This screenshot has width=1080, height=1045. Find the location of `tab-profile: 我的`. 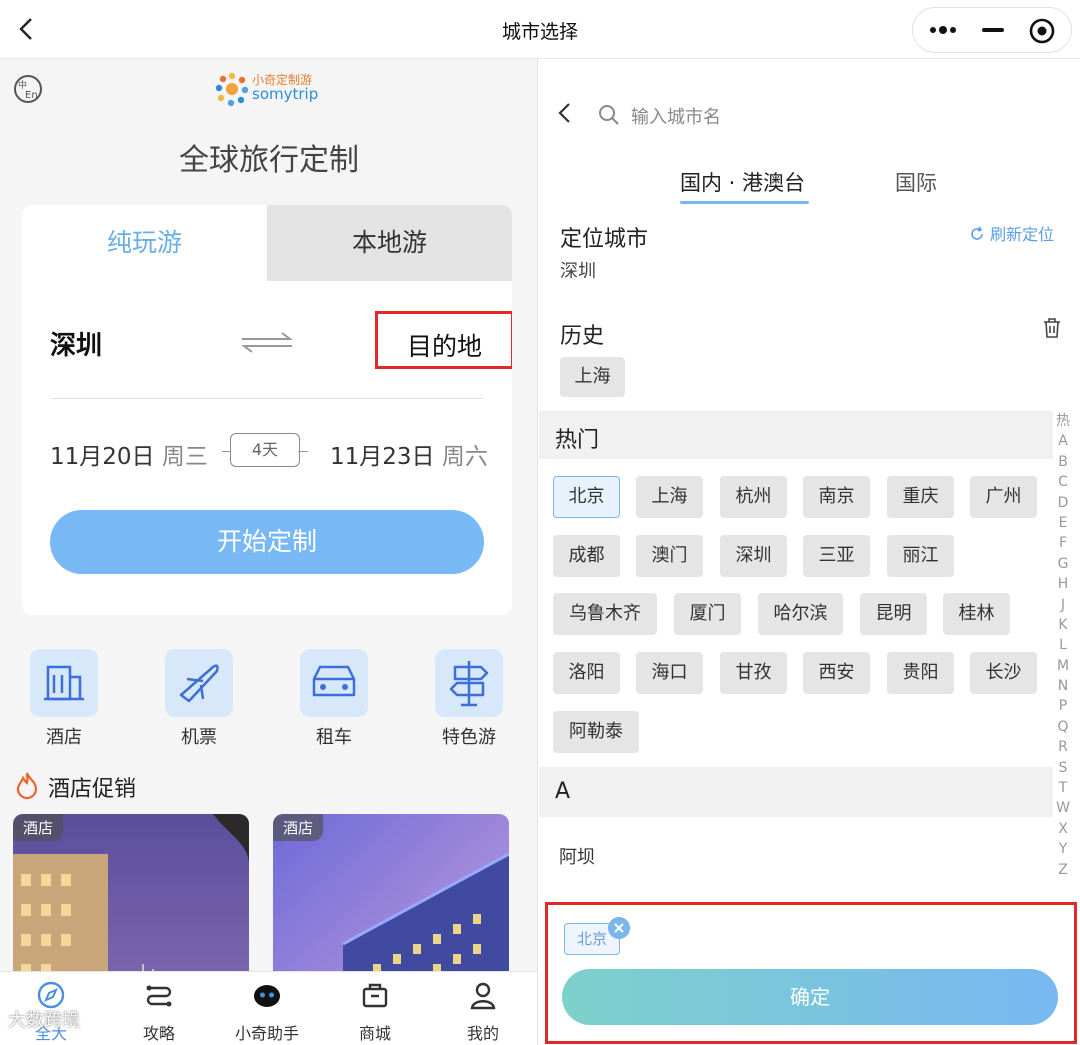

tab-profile: 我的 is located at coordinates (483, 1012).